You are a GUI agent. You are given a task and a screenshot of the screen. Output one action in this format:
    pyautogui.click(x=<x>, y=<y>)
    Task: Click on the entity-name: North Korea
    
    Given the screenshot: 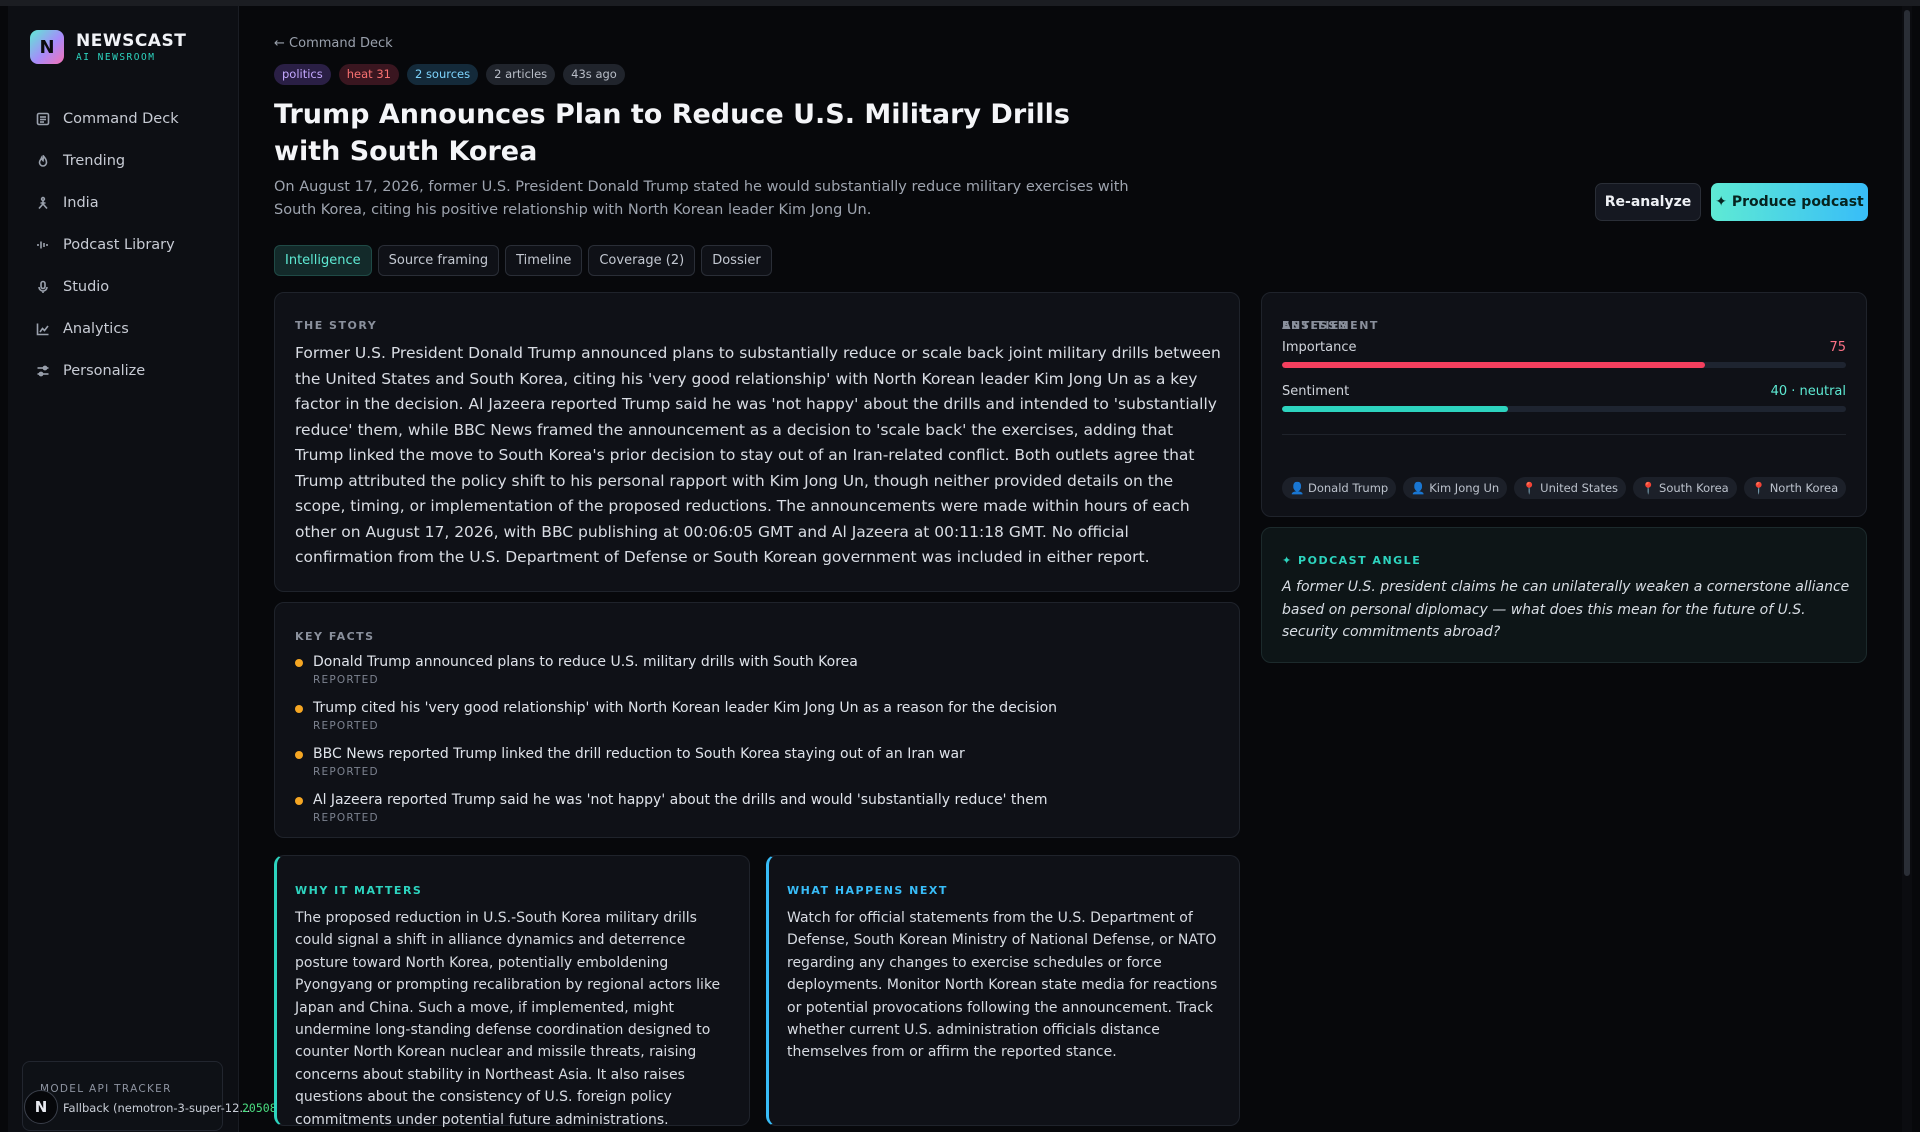 What is the action you would take?
    pyautogui.click(x=1804, y=488)
    